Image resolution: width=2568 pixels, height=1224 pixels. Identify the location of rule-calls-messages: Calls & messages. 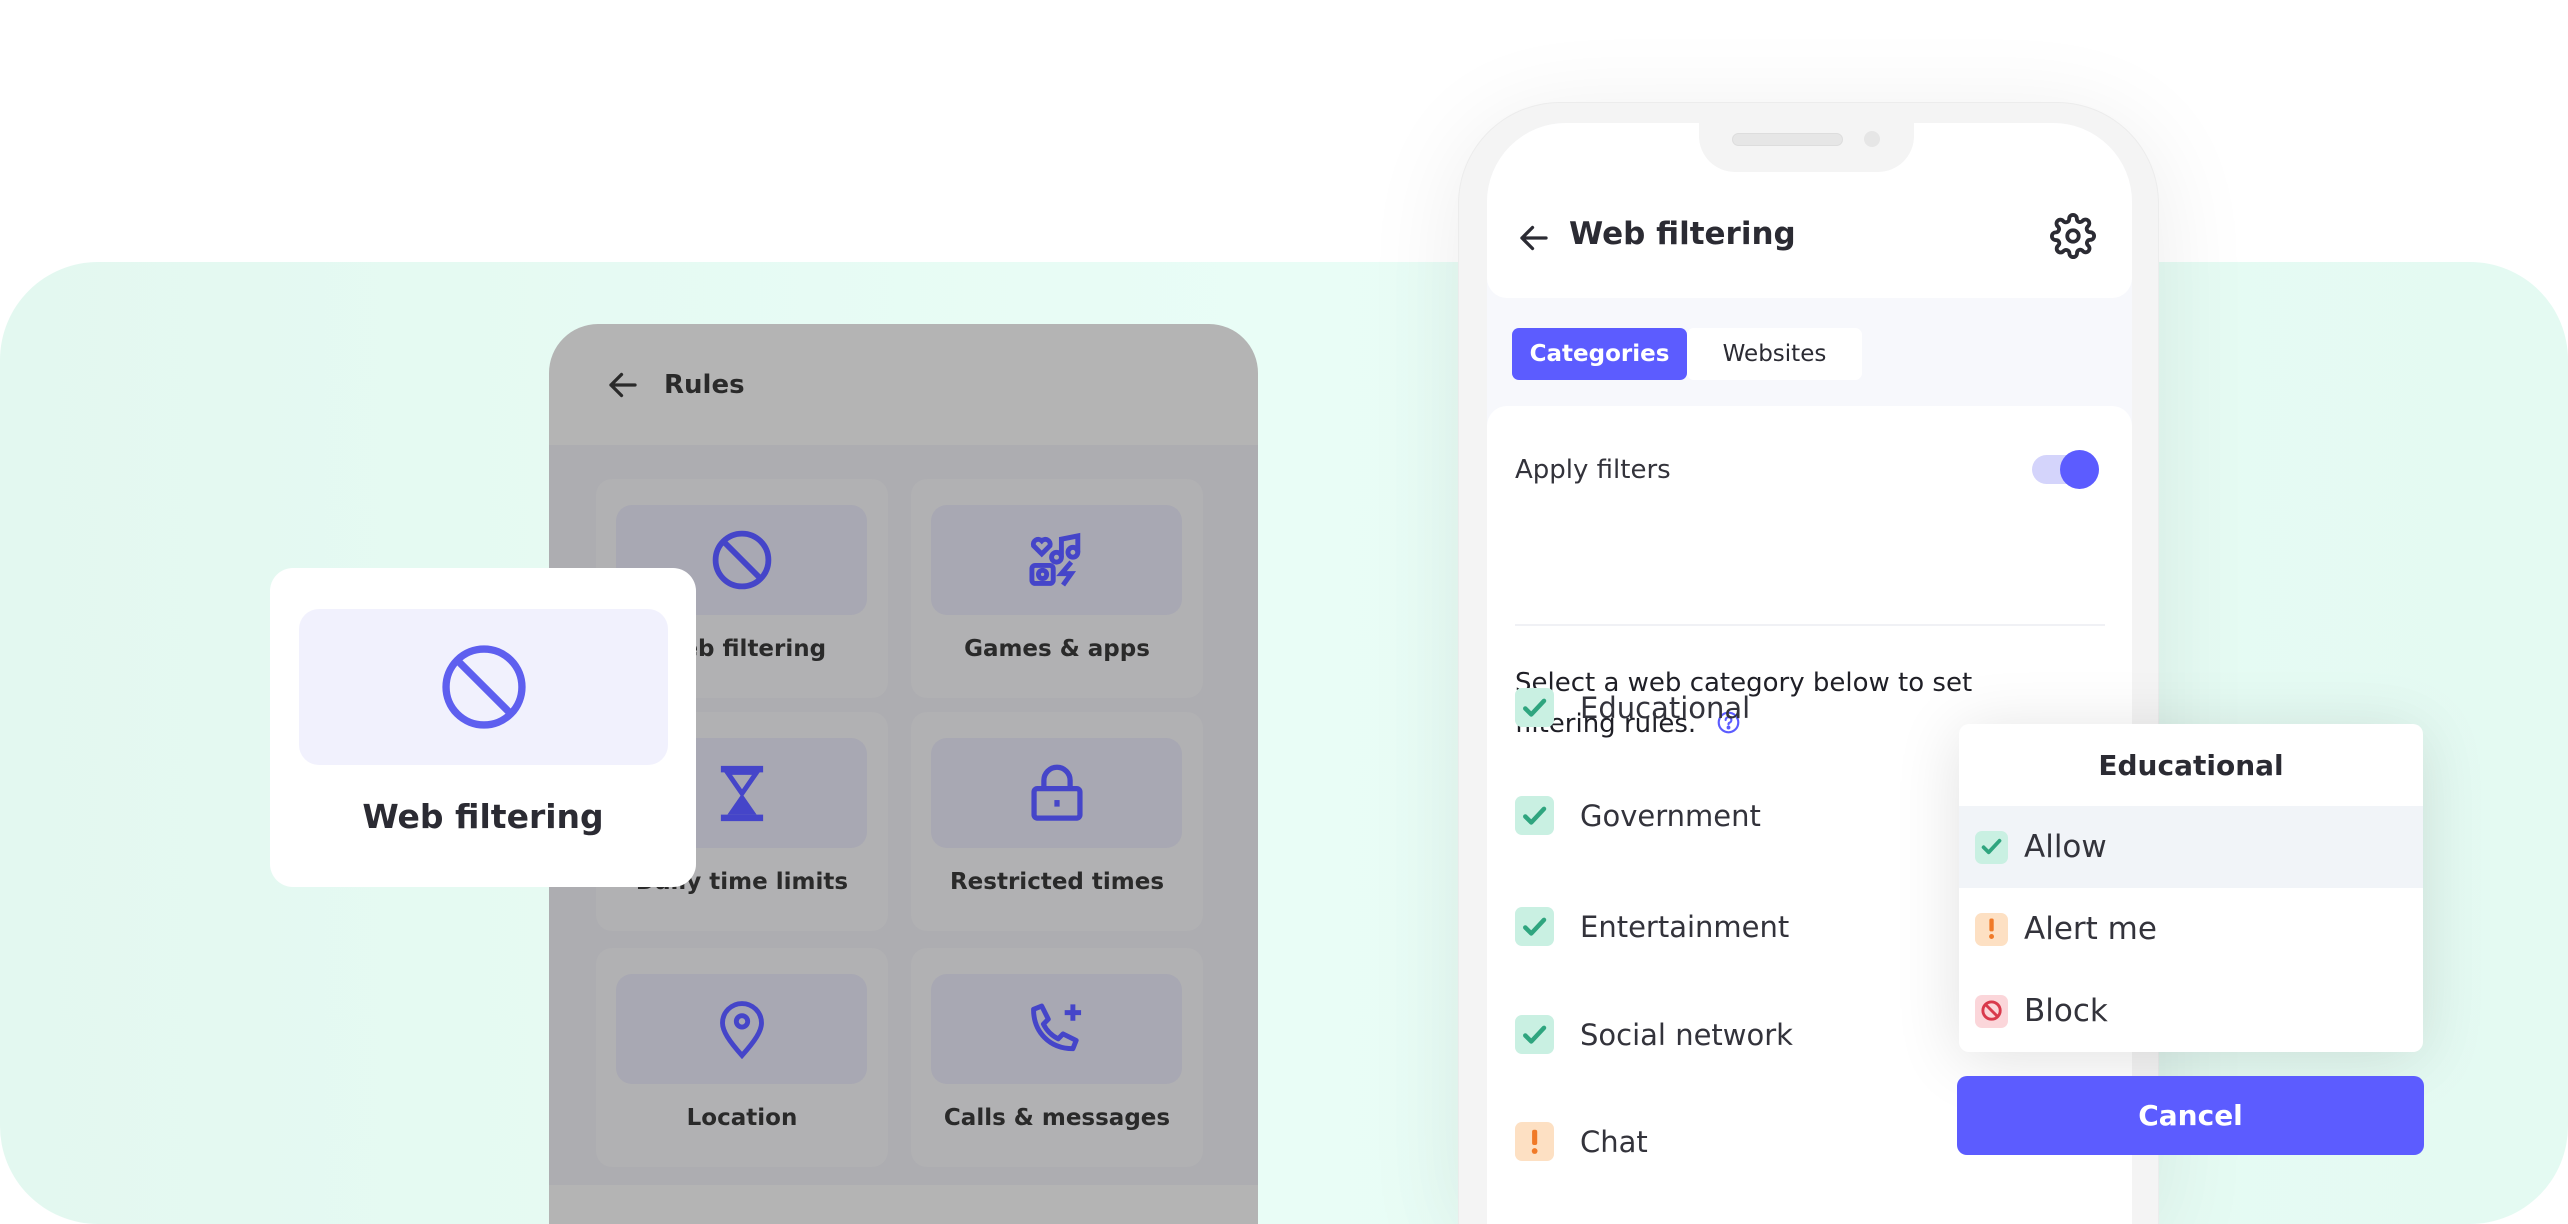
(1057, 1057).